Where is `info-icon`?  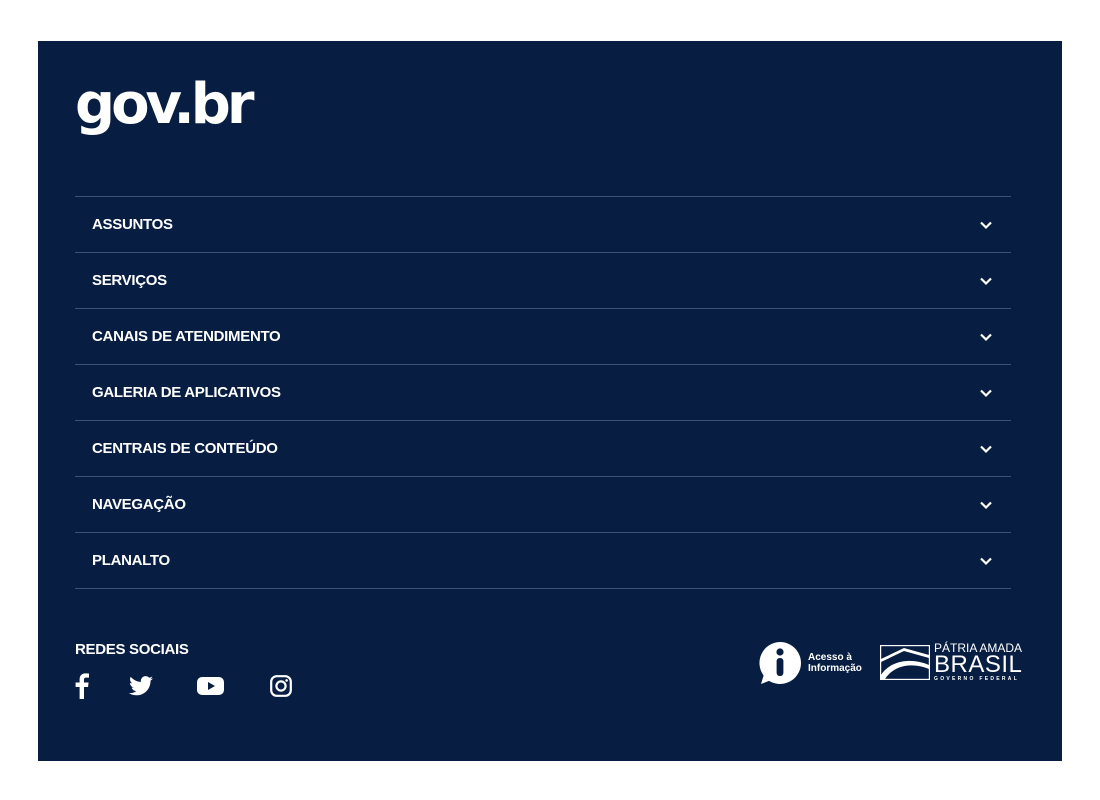
info-icon is located at coordinates (780, 663).